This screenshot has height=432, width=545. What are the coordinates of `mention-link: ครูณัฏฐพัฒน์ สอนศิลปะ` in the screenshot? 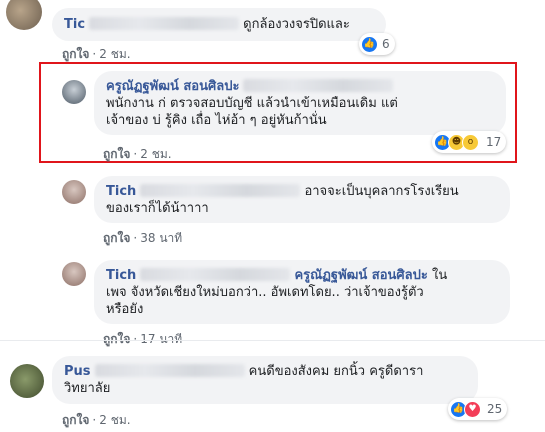 It's located at (360, 275).